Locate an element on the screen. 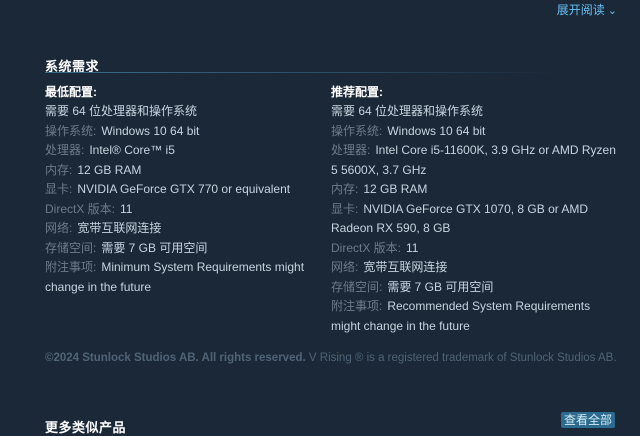 The width and height of the screenshot is (640, 436). minimum-heading: 最低配置: is located at coordinates (71, 92).